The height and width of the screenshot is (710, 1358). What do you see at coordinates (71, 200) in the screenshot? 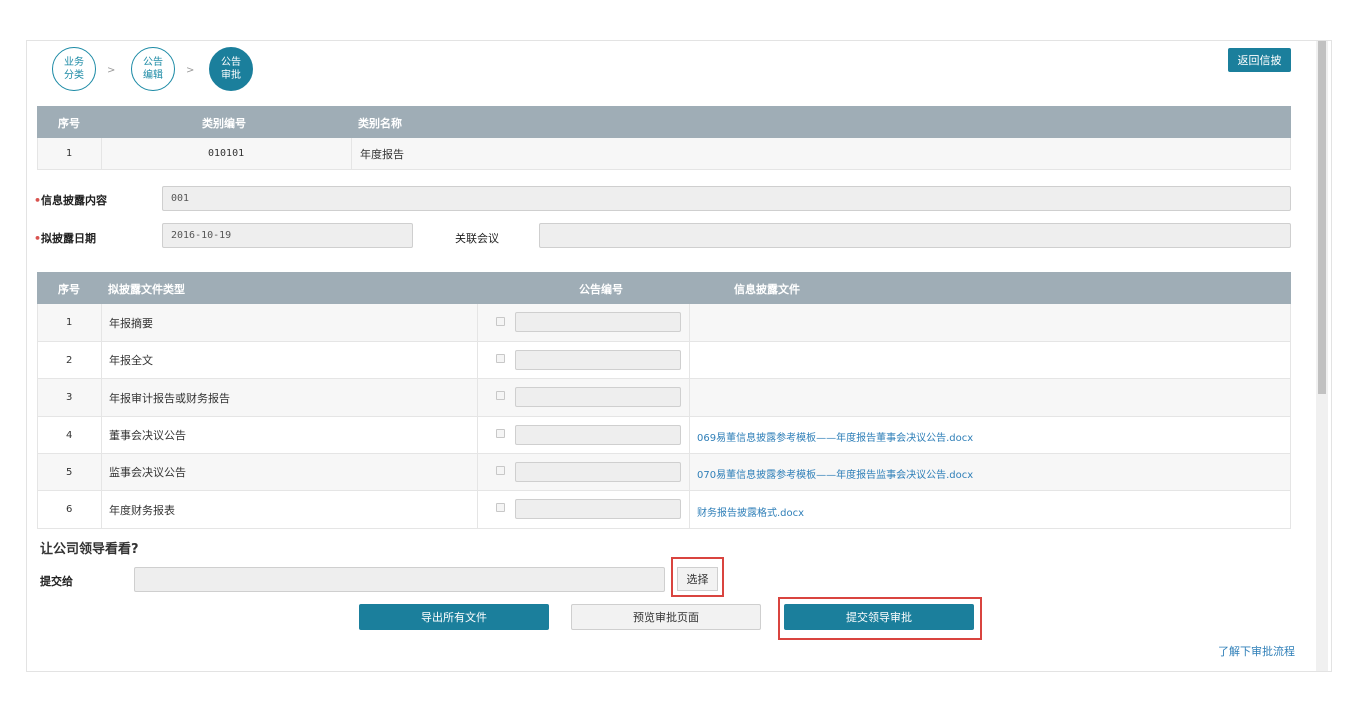
I see `content-label: •信息披露内容` at bounding box center [71, 200].